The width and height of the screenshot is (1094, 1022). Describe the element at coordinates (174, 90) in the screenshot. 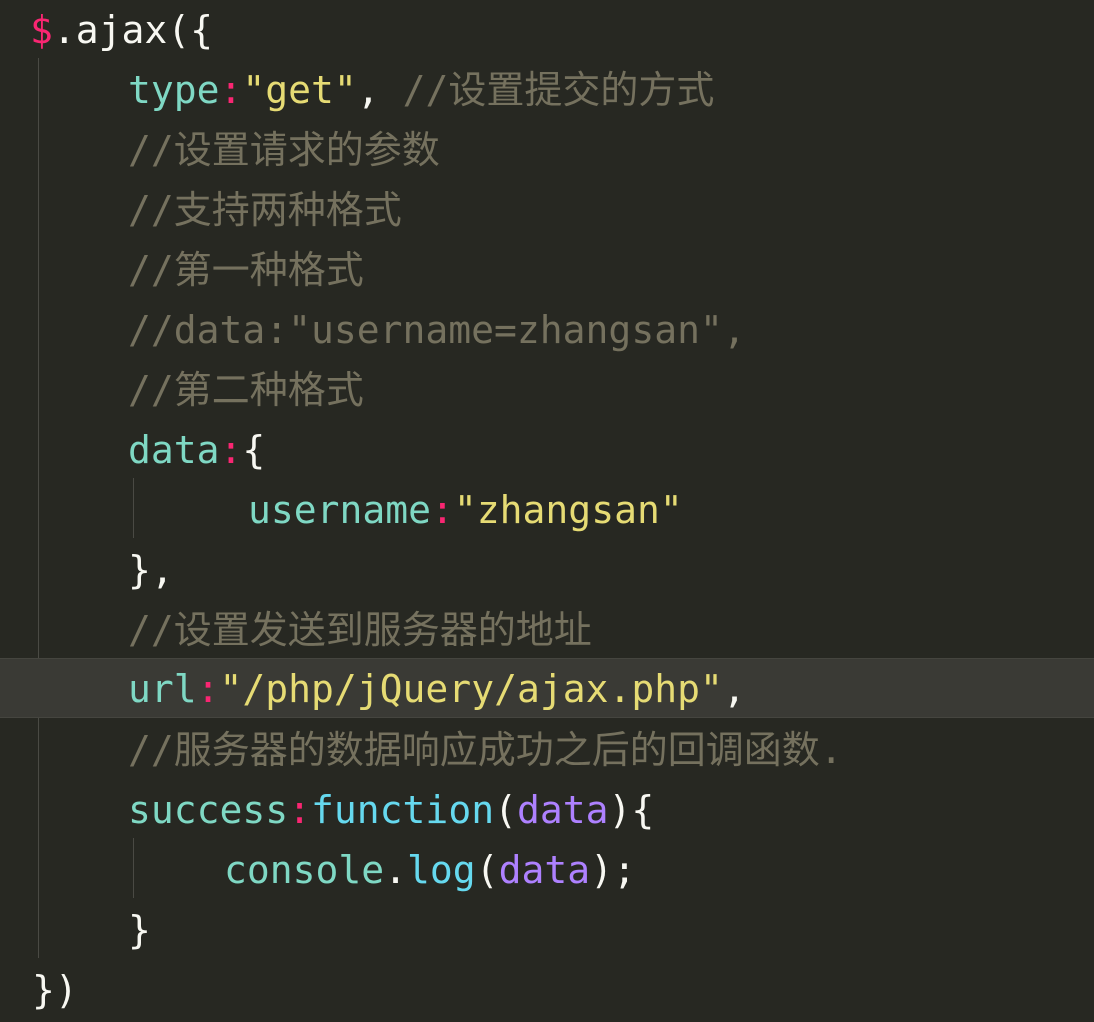

I see `key-type: type` at that location.